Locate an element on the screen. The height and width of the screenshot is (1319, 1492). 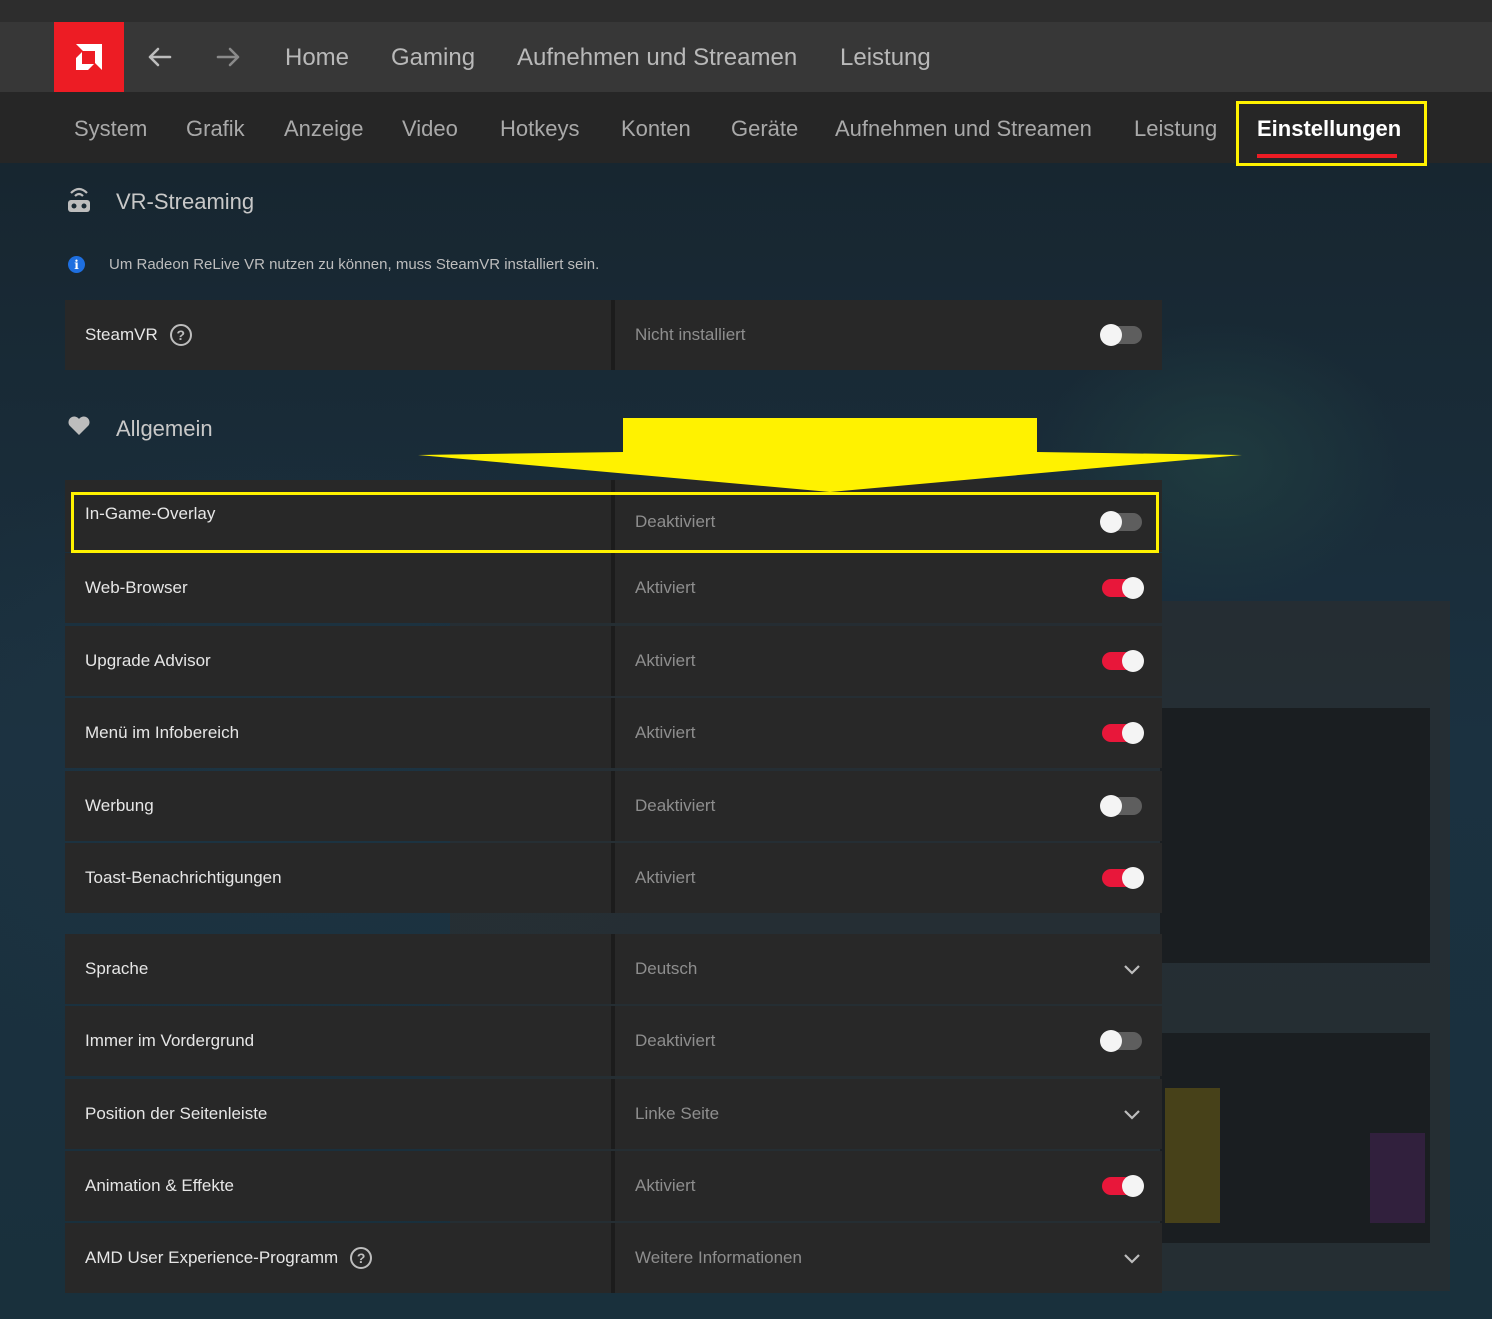
annotation-highlight-row is located at coordinates (615, 522).